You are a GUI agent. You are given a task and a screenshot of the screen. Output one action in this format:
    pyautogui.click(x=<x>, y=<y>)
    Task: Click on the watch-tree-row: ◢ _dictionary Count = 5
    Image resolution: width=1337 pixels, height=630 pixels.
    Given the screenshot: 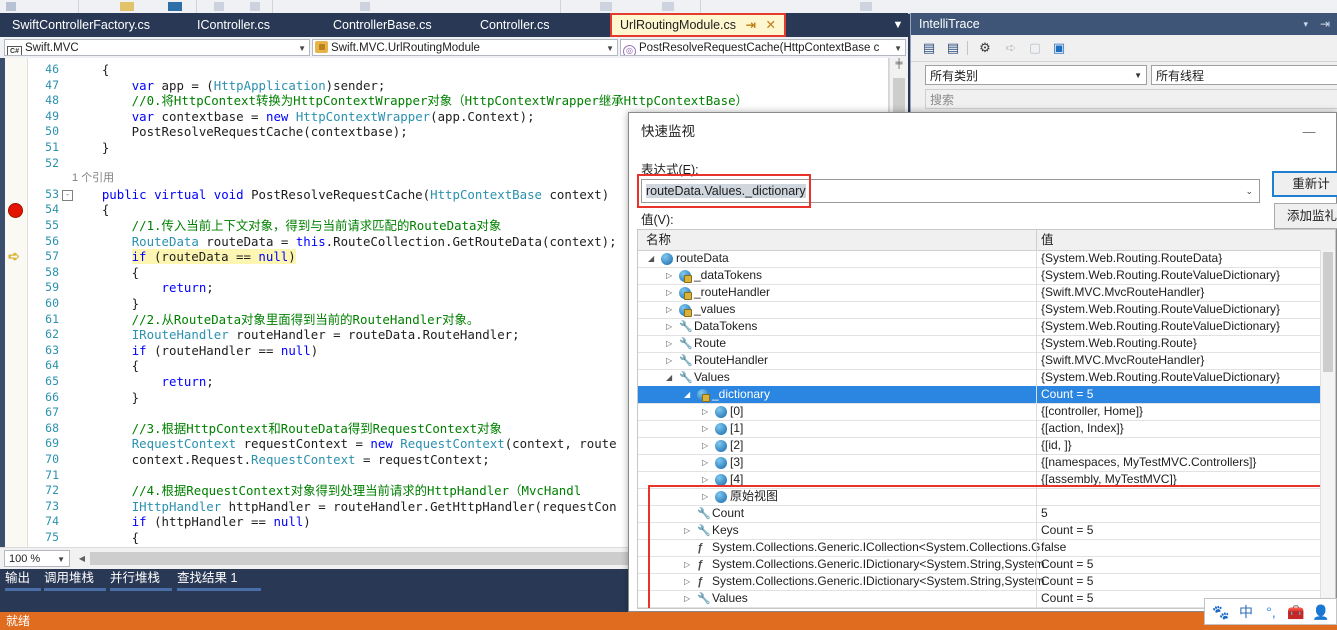 What is the action you would take?
    pyautogui.click(x=986, y=395)
    